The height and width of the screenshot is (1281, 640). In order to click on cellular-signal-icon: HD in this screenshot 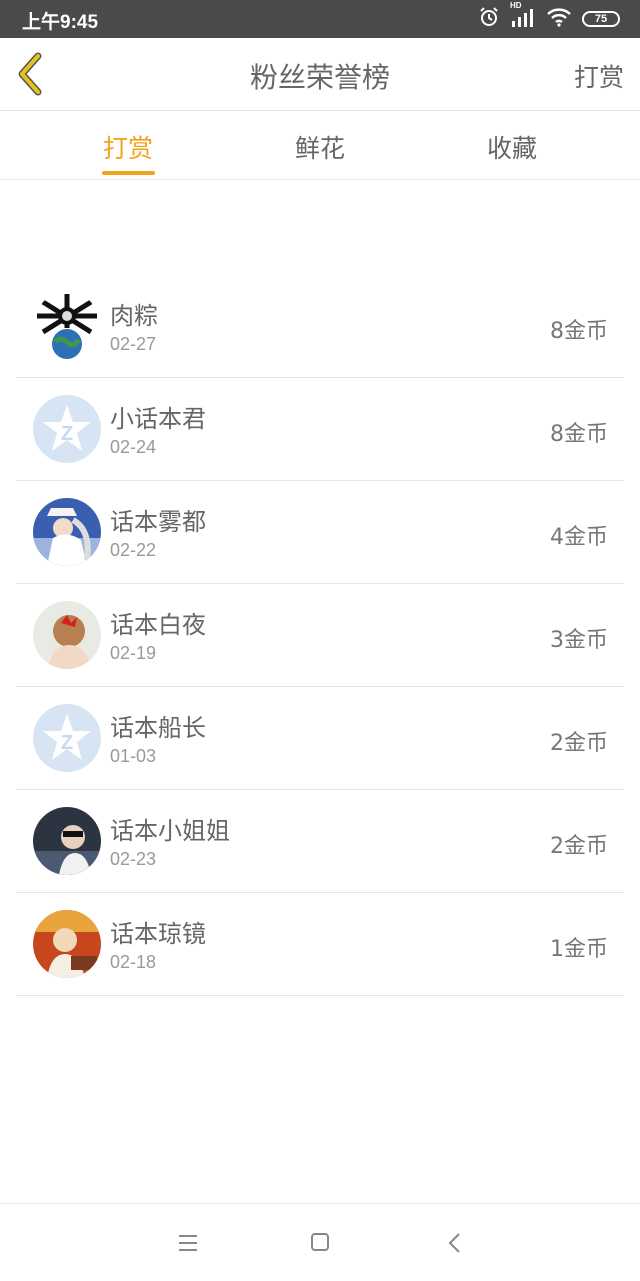, I will do `click(523, 16)`.